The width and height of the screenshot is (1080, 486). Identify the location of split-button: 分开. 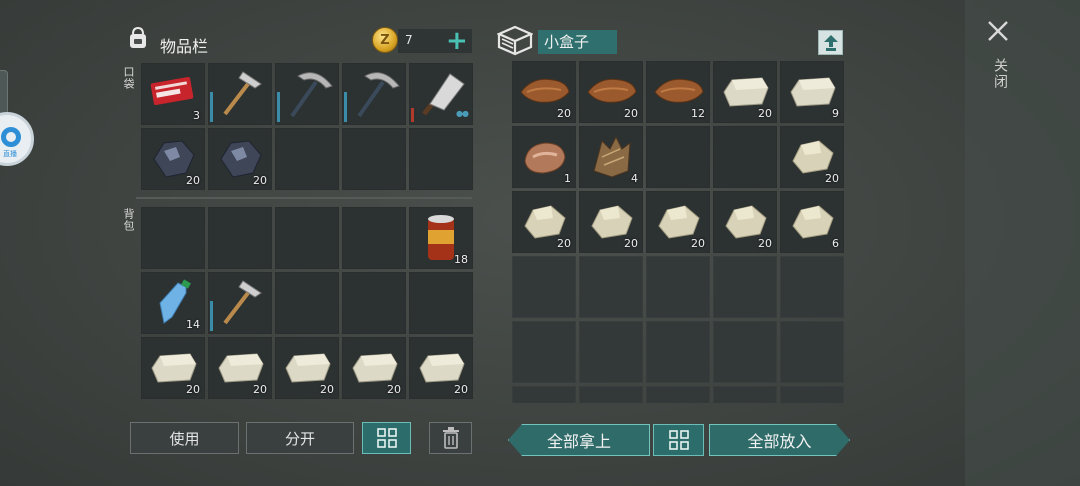
(300, 438).